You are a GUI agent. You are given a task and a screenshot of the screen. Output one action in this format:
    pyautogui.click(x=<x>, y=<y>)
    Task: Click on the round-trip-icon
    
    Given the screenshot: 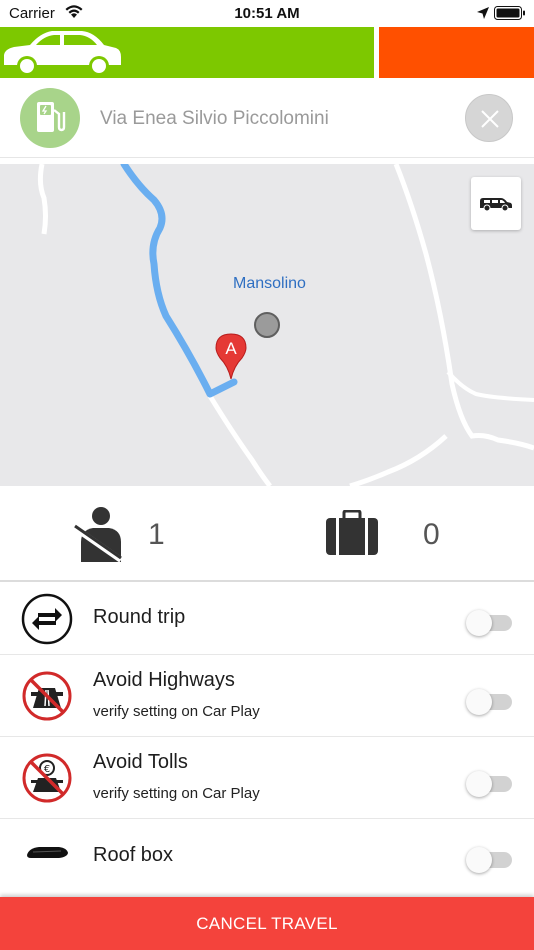 What is the action you would take?
    pyautogui.click(x=47, y=621)
    